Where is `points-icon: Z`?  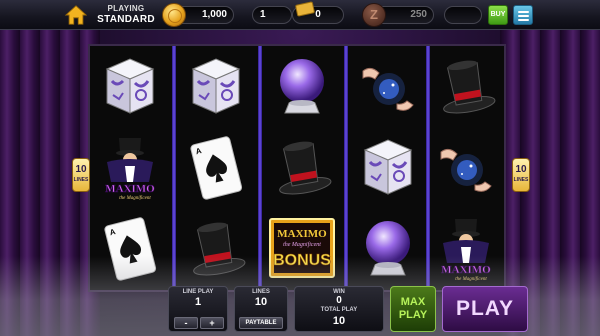 points-icon: Z is located at coordinates (374, 15).